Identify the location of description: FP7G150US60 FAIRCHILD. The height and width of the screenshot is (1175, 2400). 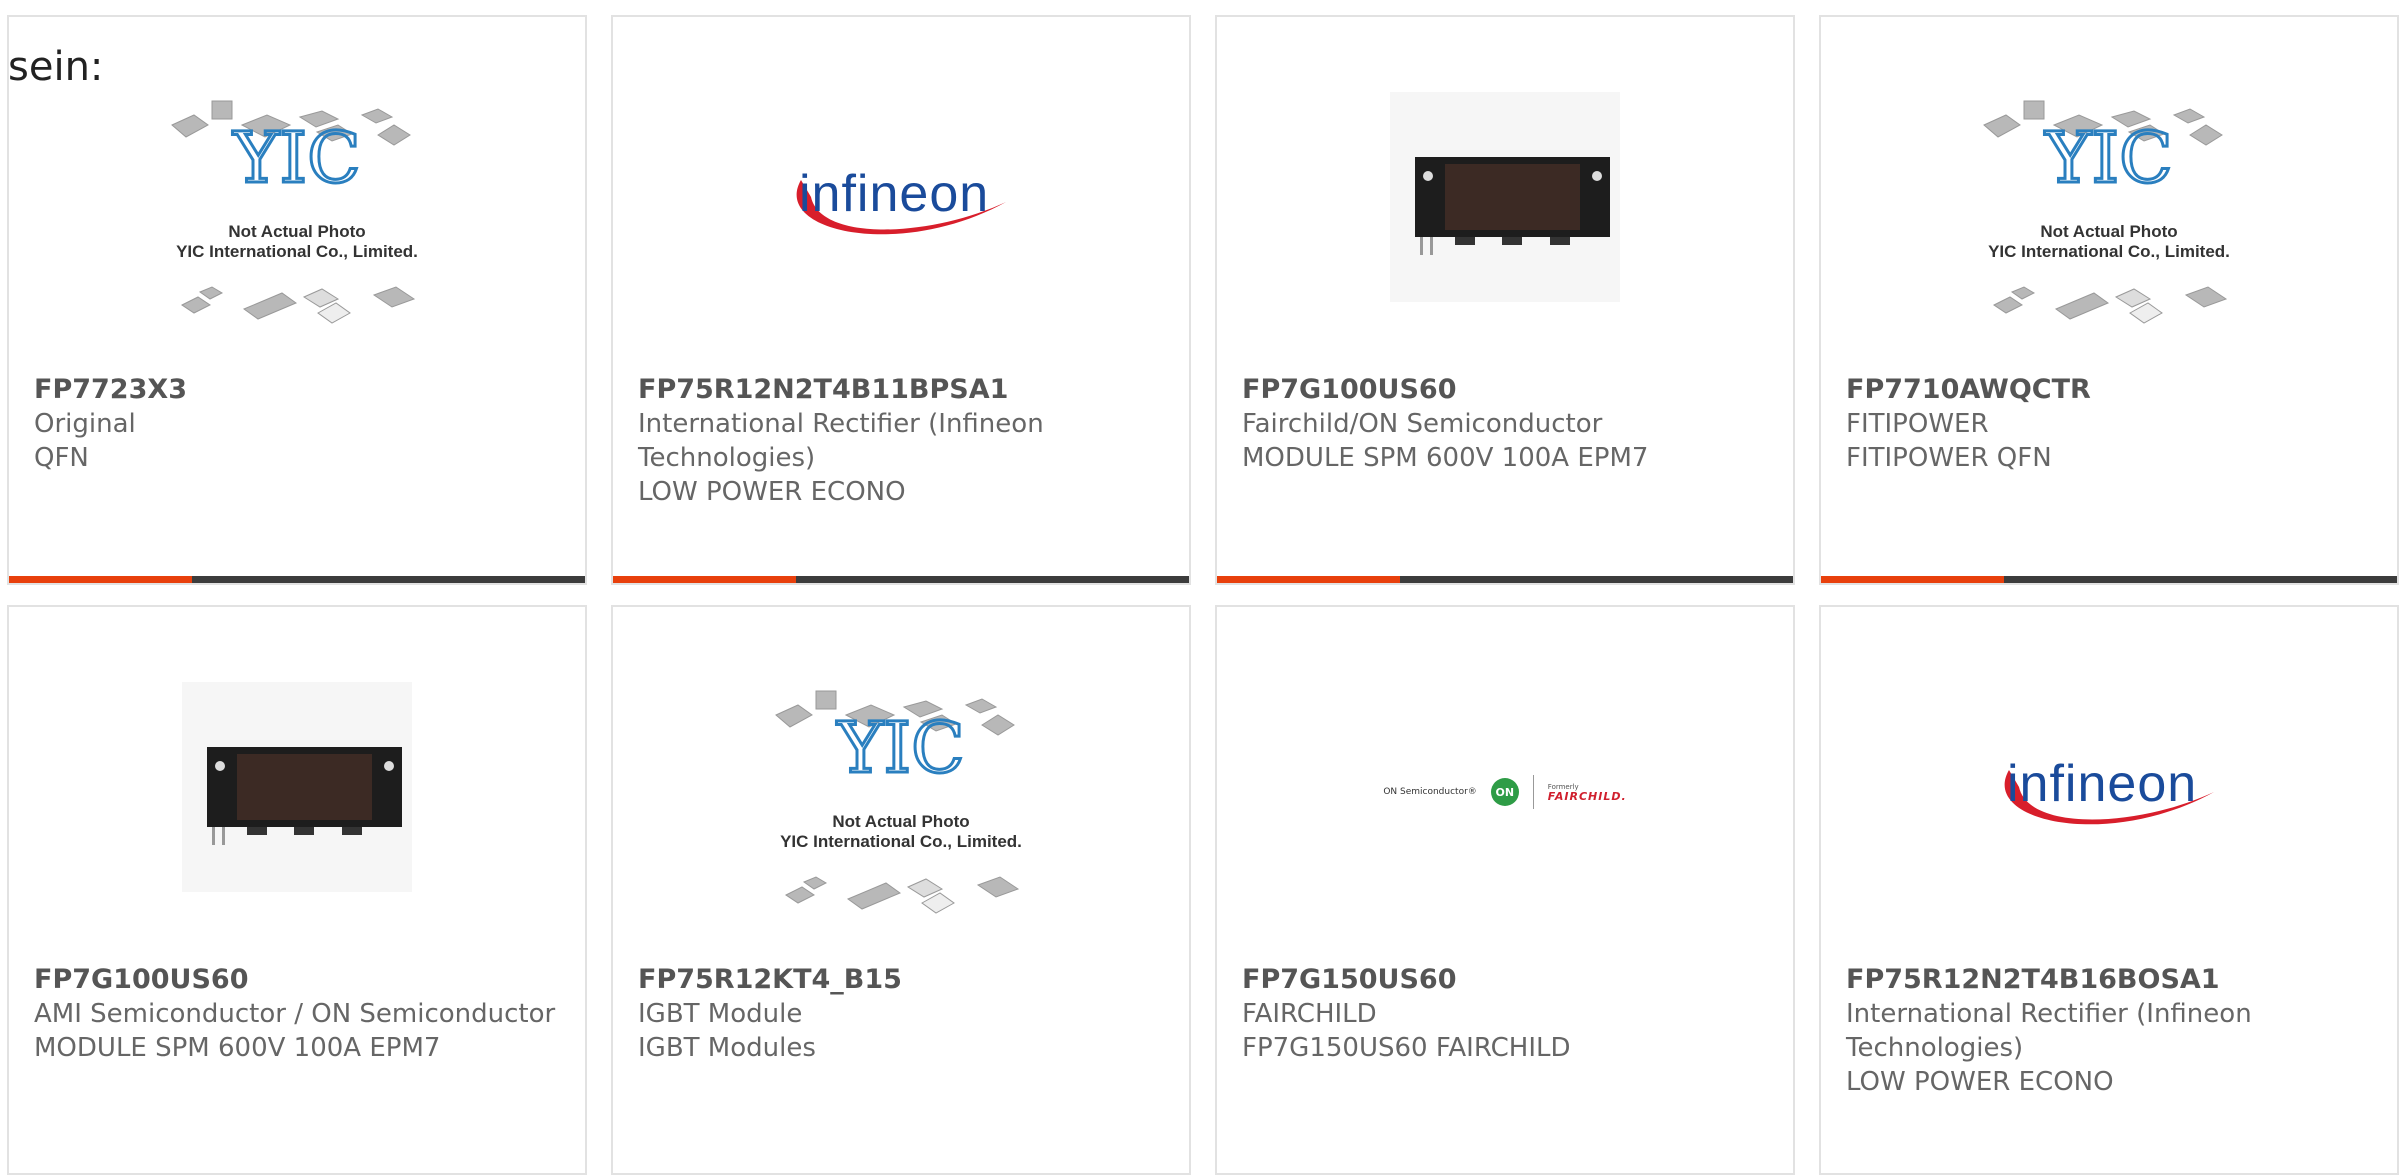
(1406, 1048).